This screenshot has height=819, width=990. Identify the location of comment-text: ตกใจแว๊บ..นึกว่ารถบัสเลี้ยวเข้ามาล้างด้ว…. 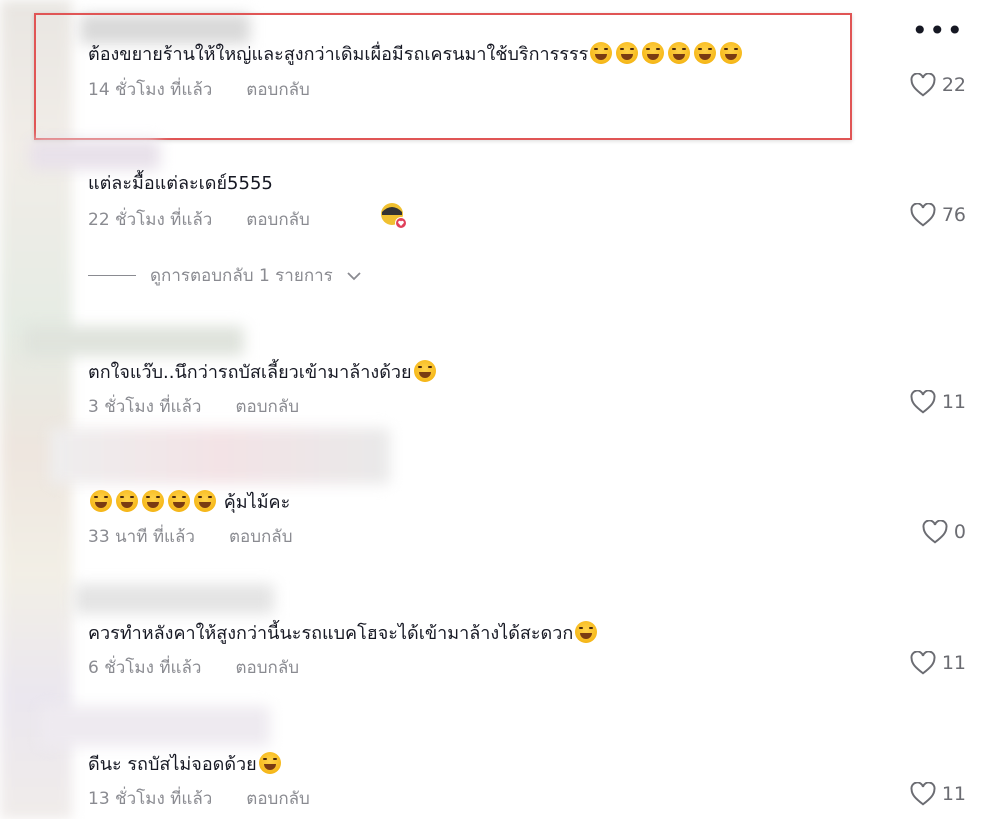
(263, 372).